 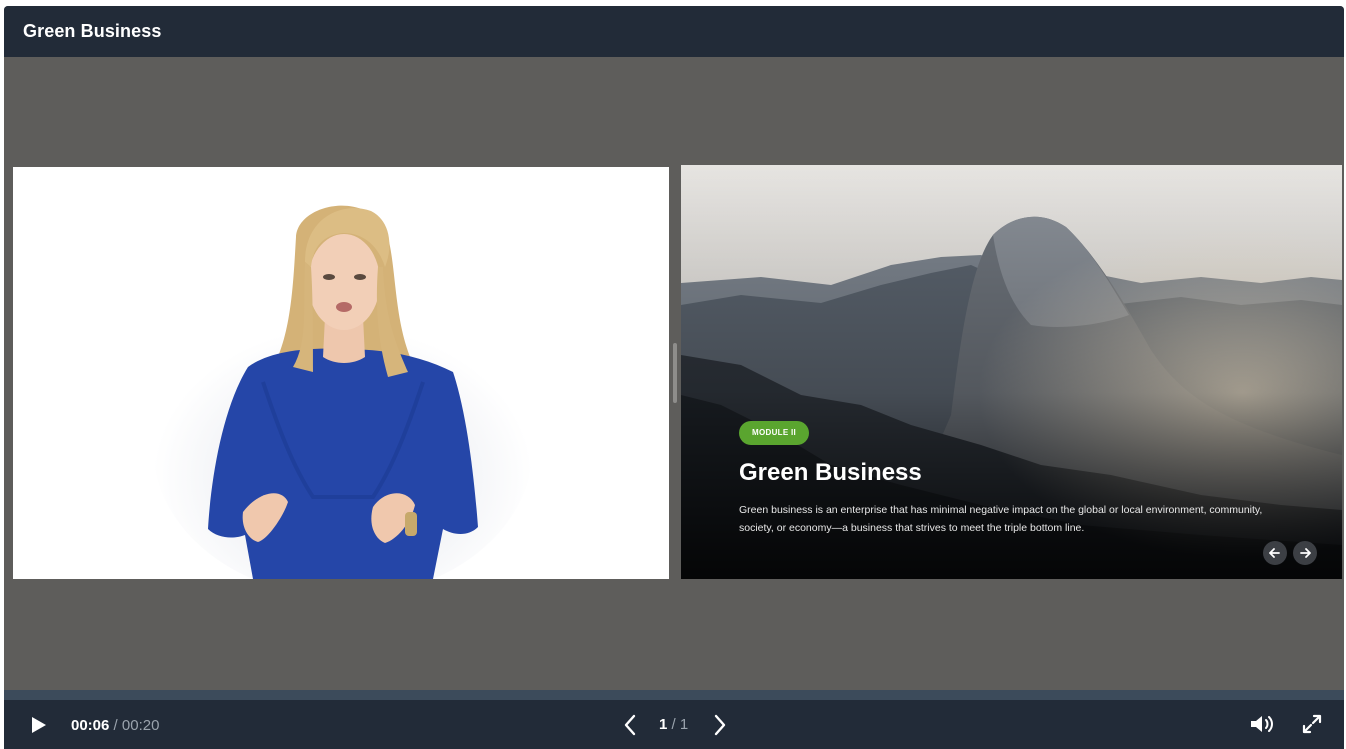 I want to click on control-bar: 00:06 / 00:20 1 / 1, so click(x=674, y=724).